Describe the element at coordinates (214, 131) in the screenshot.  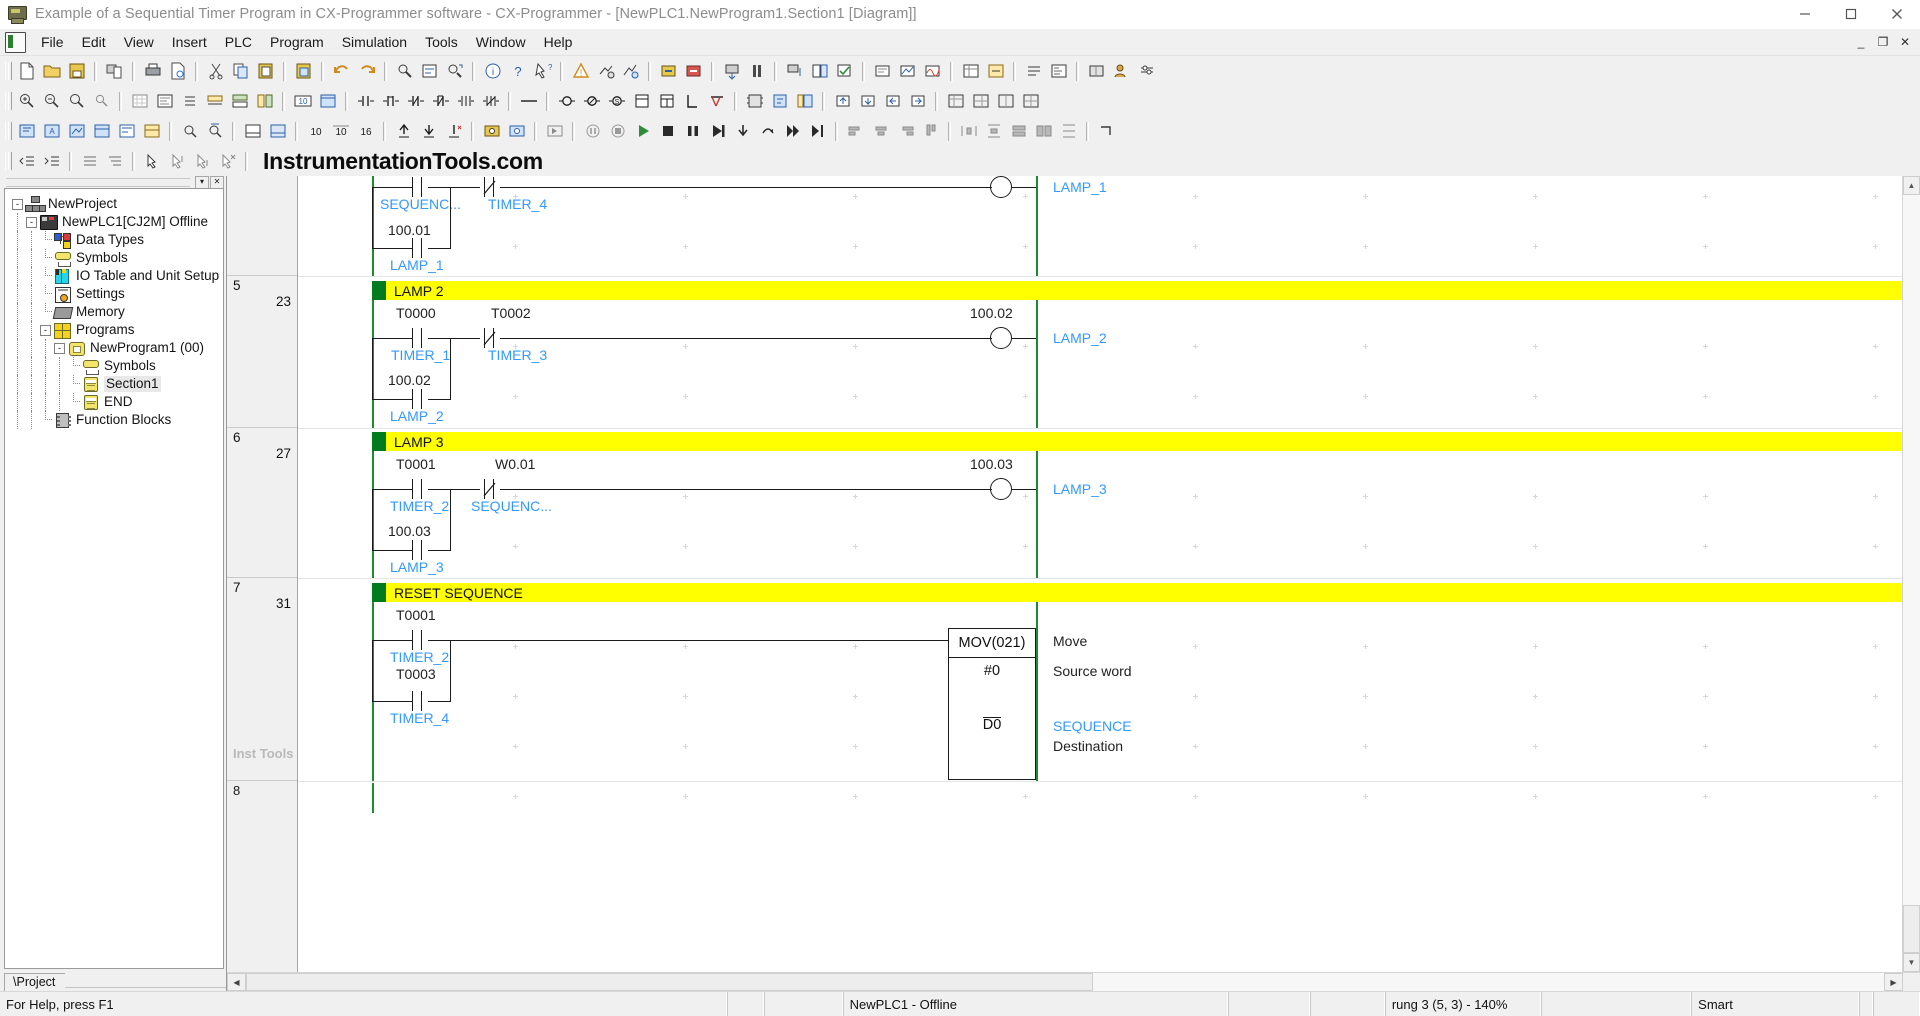
I see `find-address-icon` at that location.